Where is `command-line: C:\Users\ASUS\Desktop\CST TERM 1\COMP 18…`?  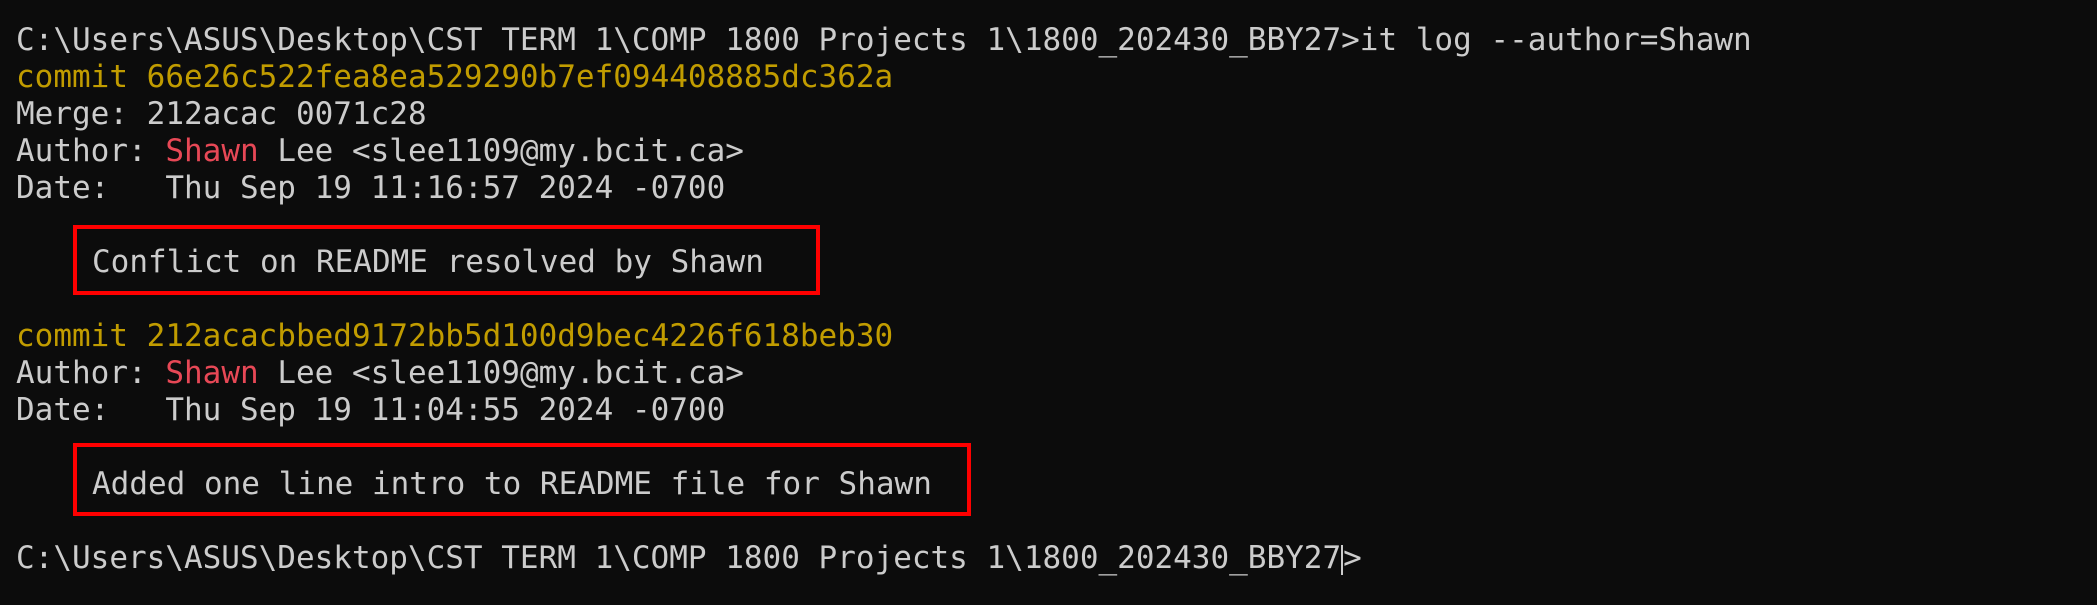
command-line: C:\Users\ASUS\Desktop\CST TERM 1\COMP 18… is located at coordinates (884, 40).